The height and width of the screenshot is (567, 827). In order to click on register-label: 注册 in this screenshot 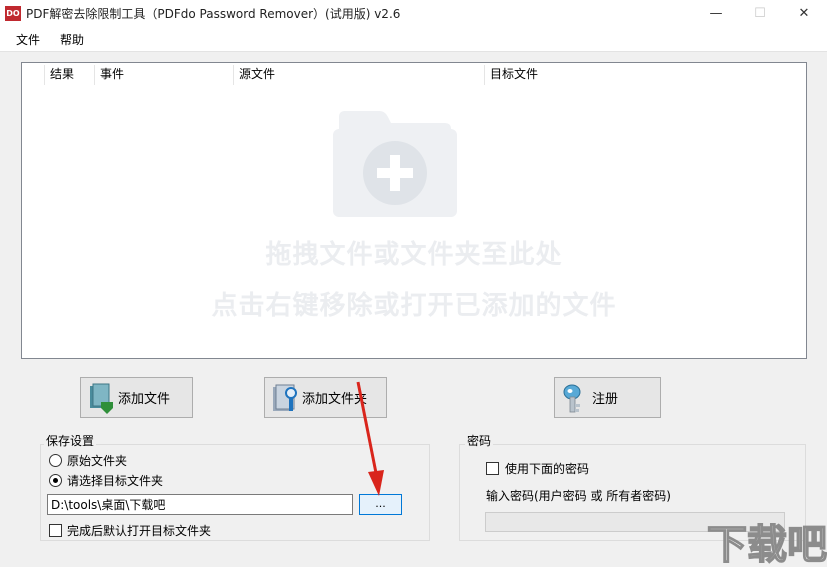, I will do `click(605, 399)`.